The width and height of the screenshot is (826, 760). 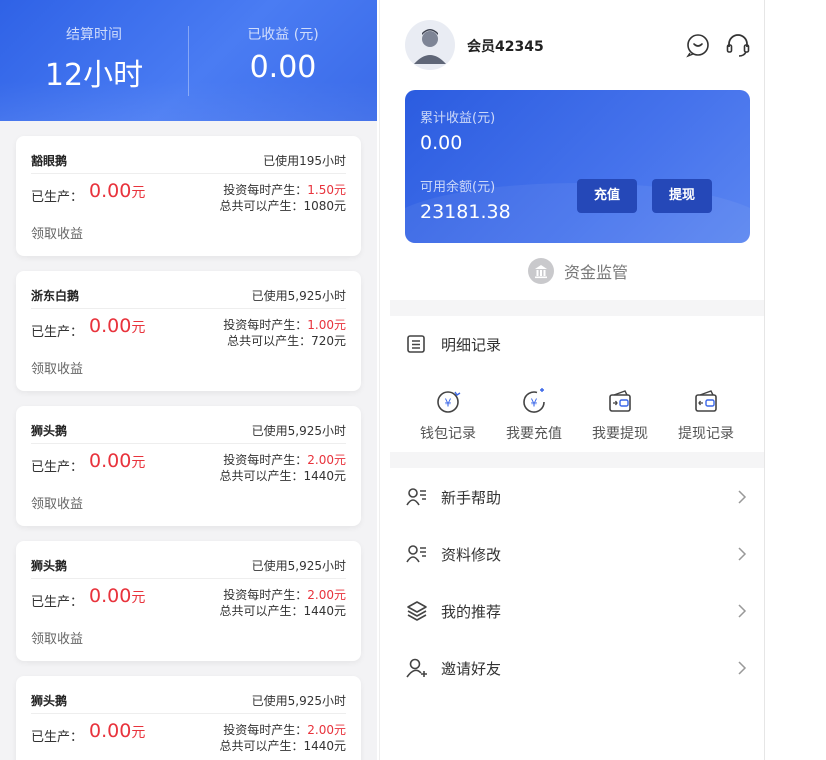 What do you see at coordinates (326, 325) in the screenshot?
I see `hourly-rate: 1.00元` at bounding box center [326, 325].